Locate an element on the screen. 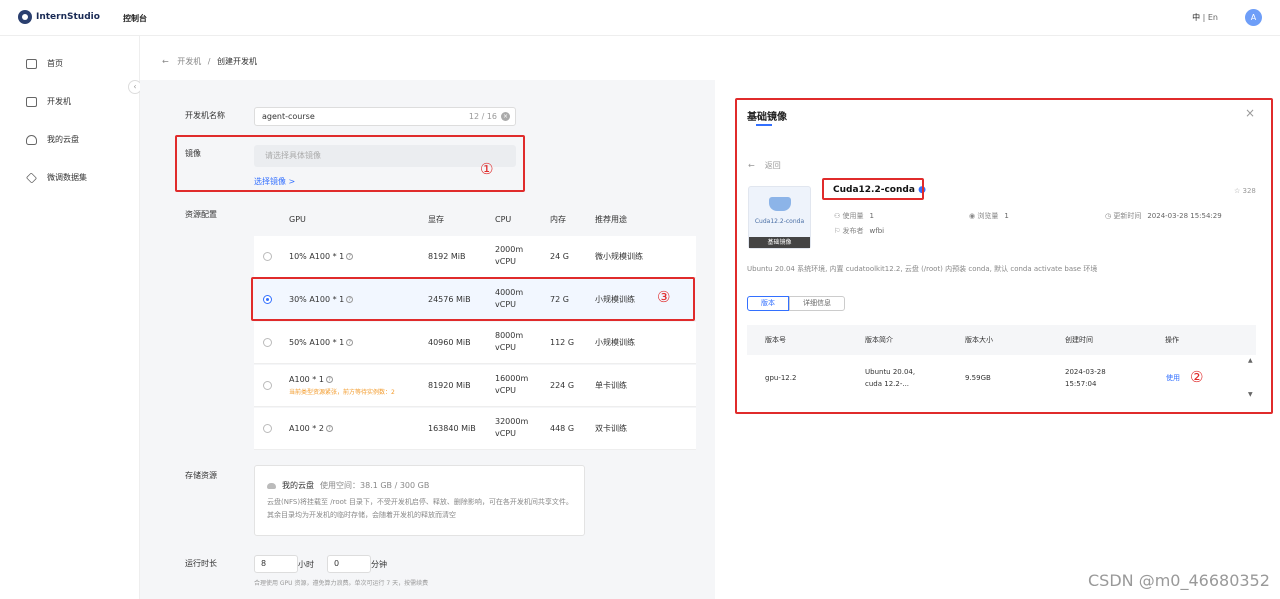 This screenshot has width=1280, height=599. home-icon is located at coordinates (31, 63).